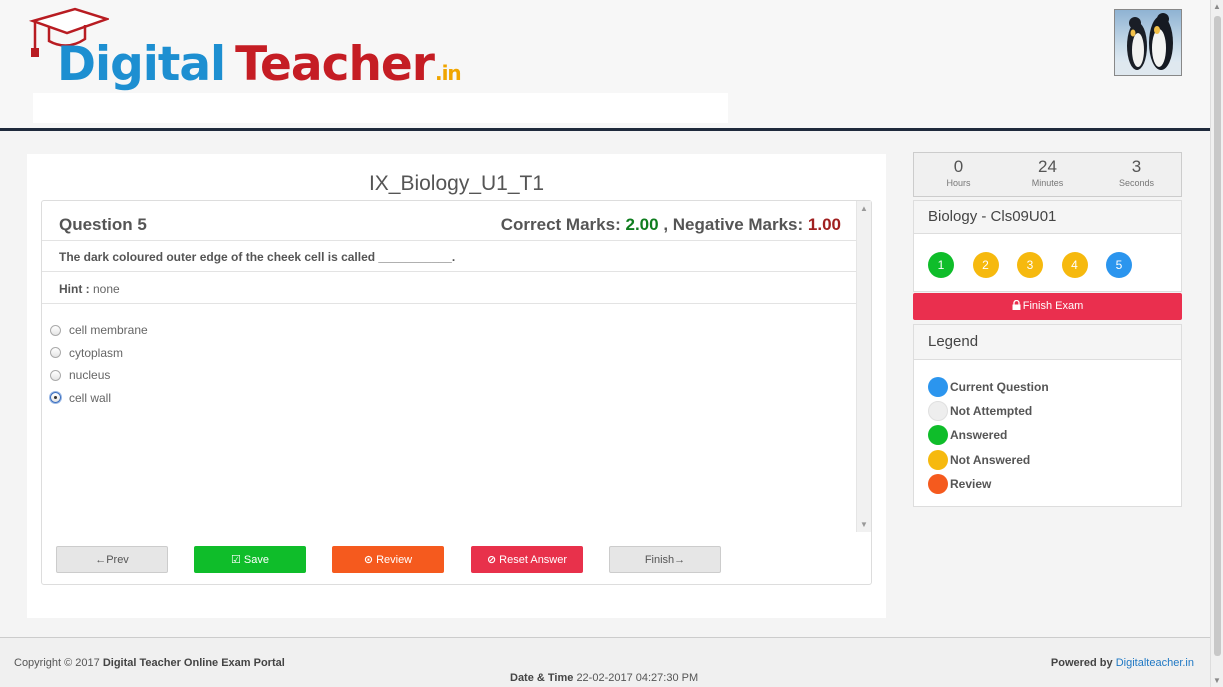  I want to click on legend-item-review: Review, so click(988, 484).